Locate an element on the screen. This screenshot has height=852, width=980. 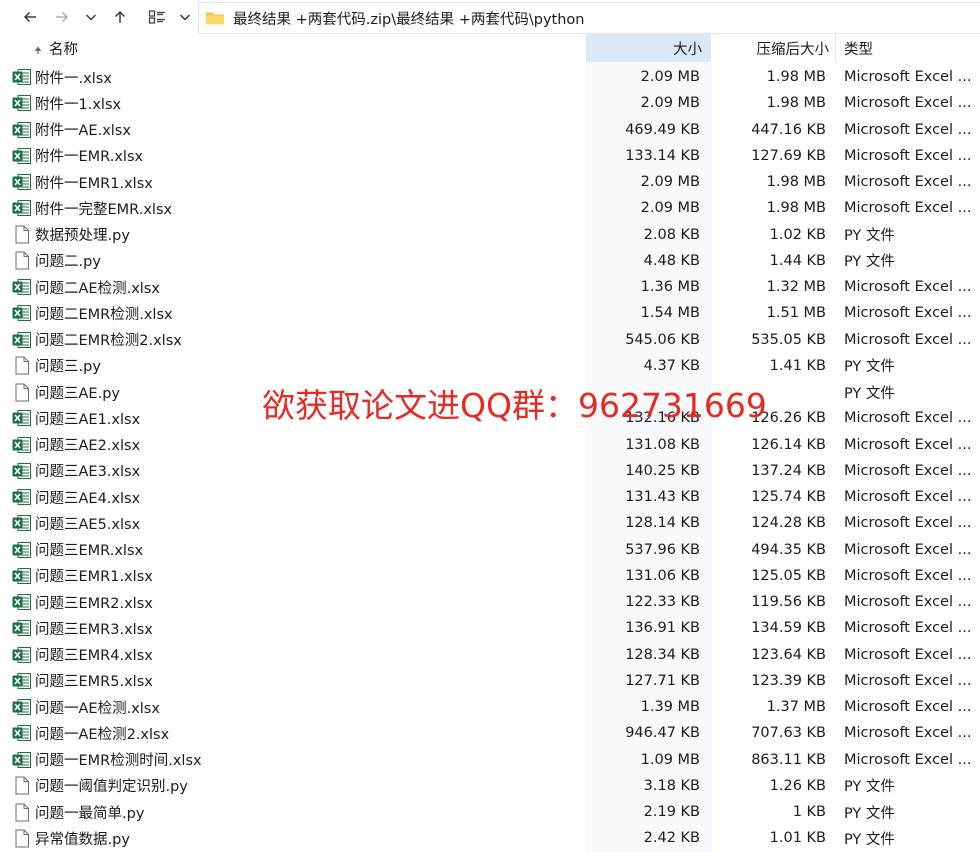
file-compressed-size: 1.02 KB is located at coordinates (797, 234).